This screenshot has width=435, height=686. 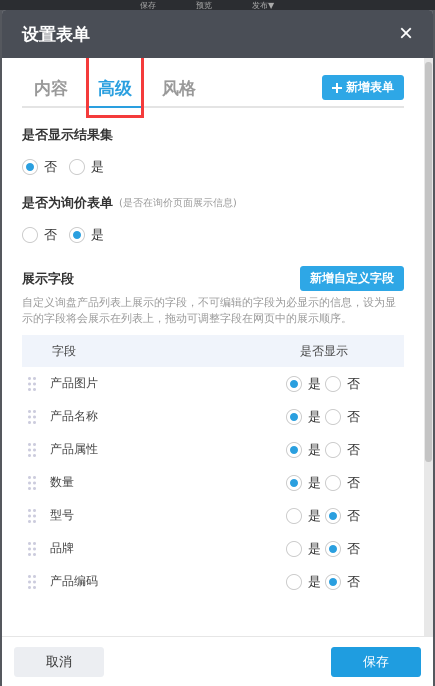 I want to click on field-name: 产品属性, so click(x=74, y=449).